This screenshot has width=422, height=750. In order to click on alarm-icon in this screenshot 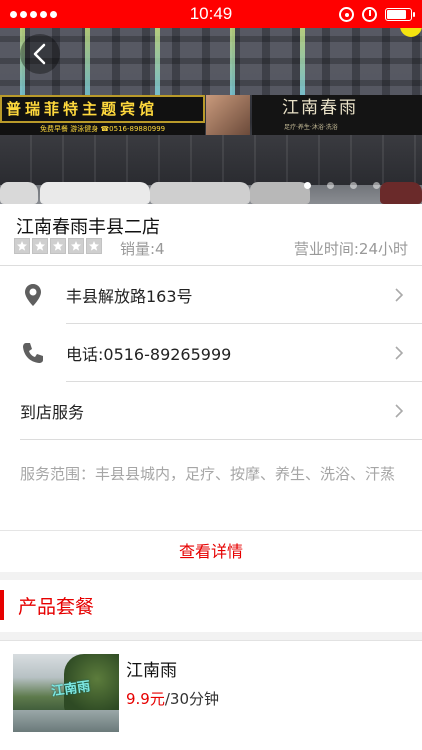, I will do `click(369, 14)`.